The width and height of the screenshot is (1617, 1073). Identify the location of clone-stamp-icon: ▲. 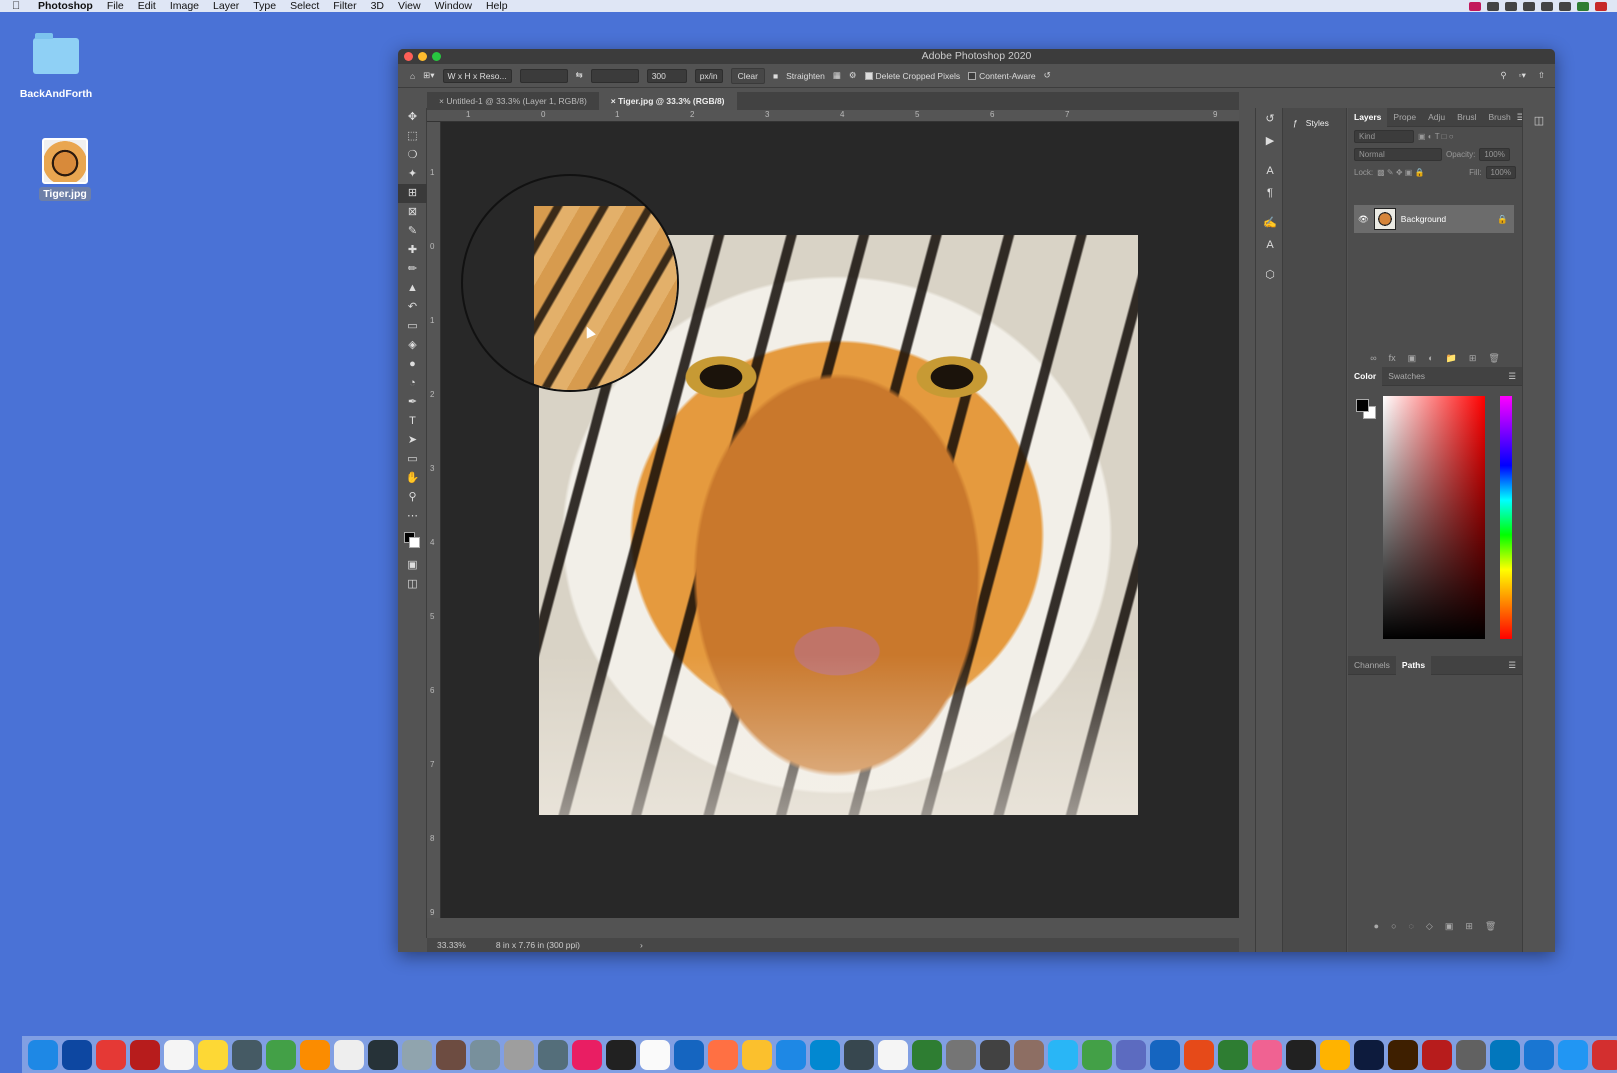
(412, 288).